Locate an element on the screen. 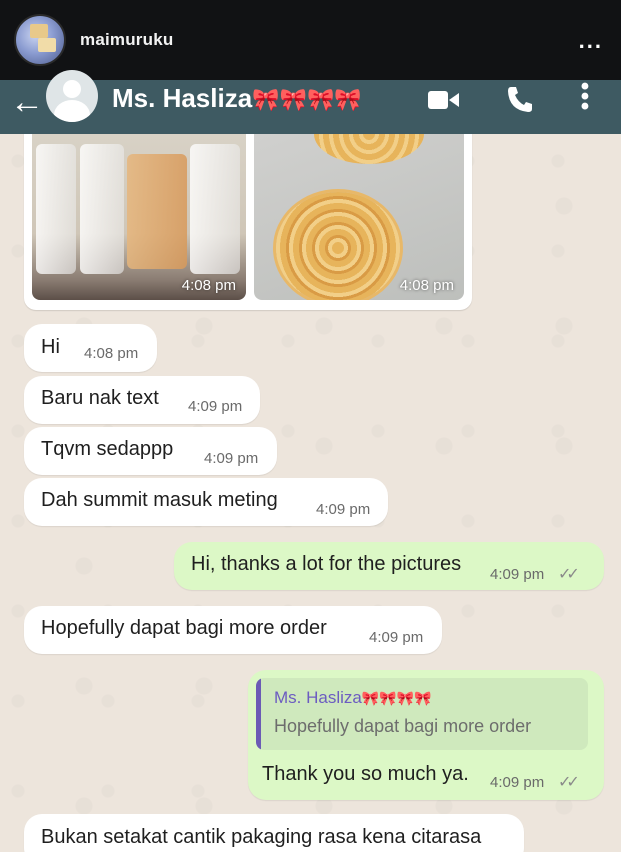 Image resolution: width=621 pixels, height=852 pixels. contact-name: Ms. Hasliza🎀🎀🎀🎀 is located at coordinates (237, 98).